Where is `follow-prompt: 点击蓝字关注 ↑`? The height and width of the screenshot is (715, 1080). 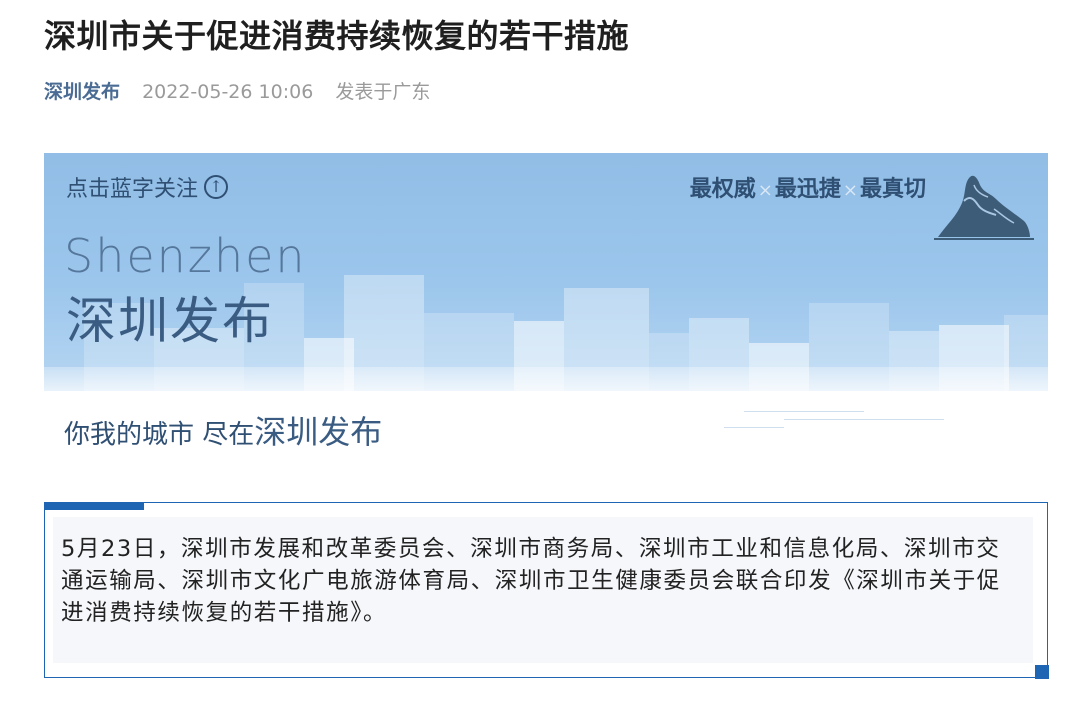
follow-prompt: 点击蓝字关注 ↑ is located at coordinates (147, 187).